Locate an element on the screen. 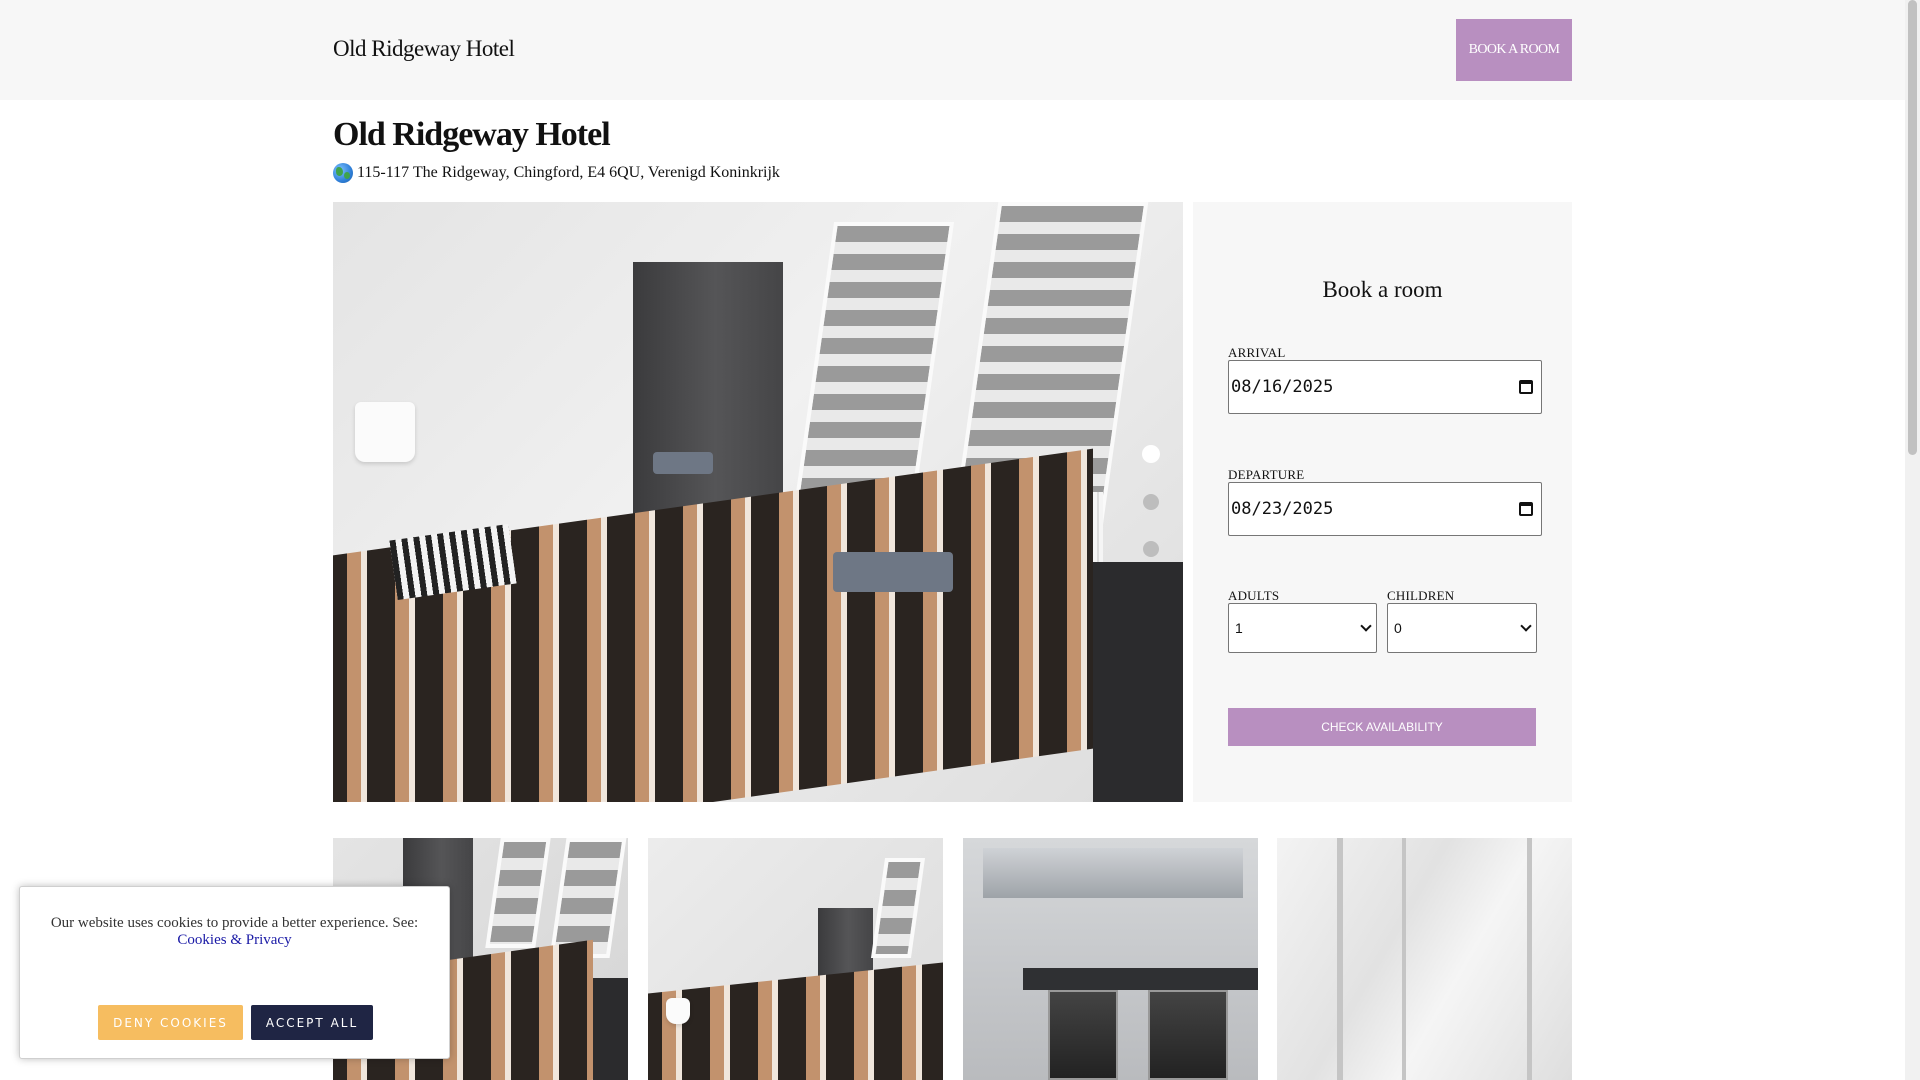 This screenshot has height=1080, width=1920. arrival-date-value: 08/16/2025 is located at coordinates (1282, 387).